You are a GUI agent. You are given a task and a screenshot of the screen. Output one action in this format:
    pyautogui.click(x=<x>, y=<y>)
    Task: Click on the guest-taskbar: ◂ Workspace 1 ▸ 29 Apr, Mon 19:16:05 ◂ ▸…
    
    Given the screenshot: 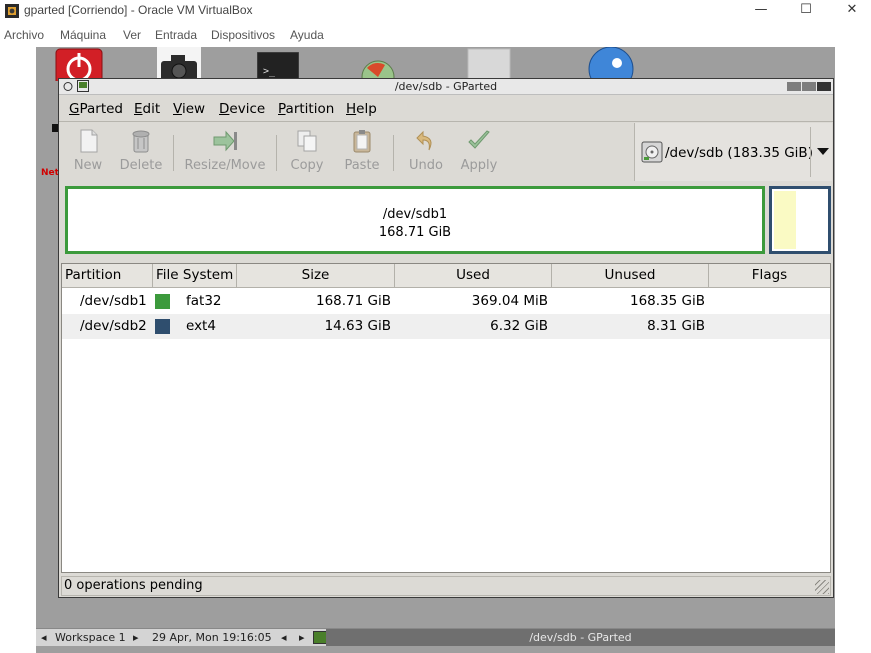 What is the action you would take?
    pyautogui.click(x=435, y=637)
    